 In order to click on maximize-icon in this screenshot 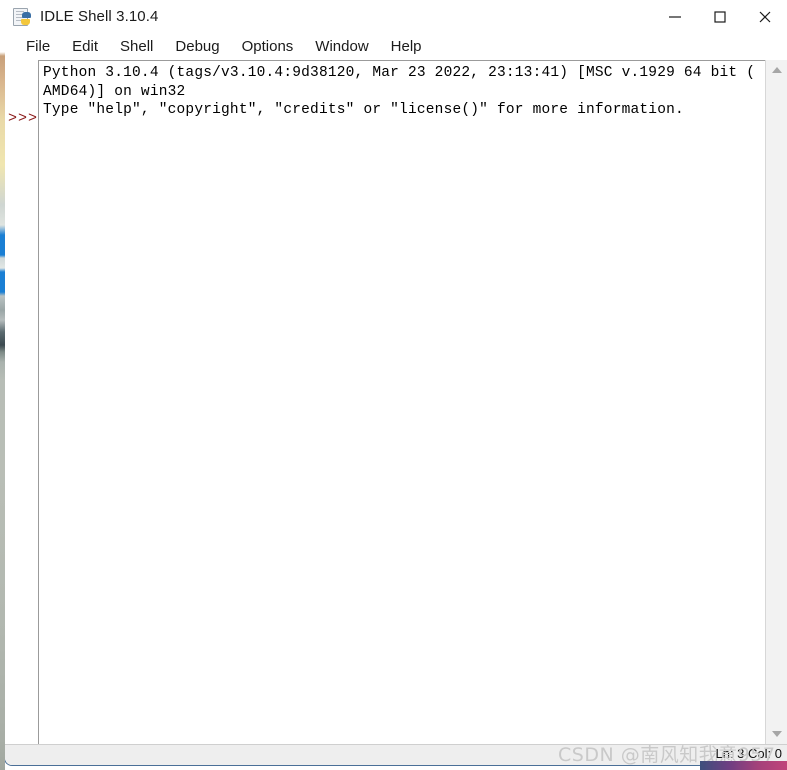, I will do `click(719, 16)`.